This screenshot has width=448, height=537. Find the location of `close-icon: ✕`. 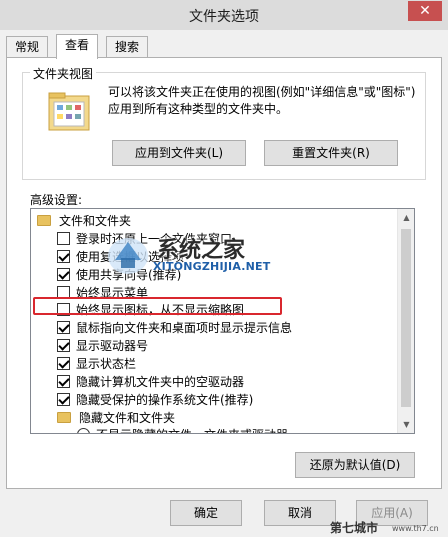

close-icon: ✕ is located at coordinates (425, 11).